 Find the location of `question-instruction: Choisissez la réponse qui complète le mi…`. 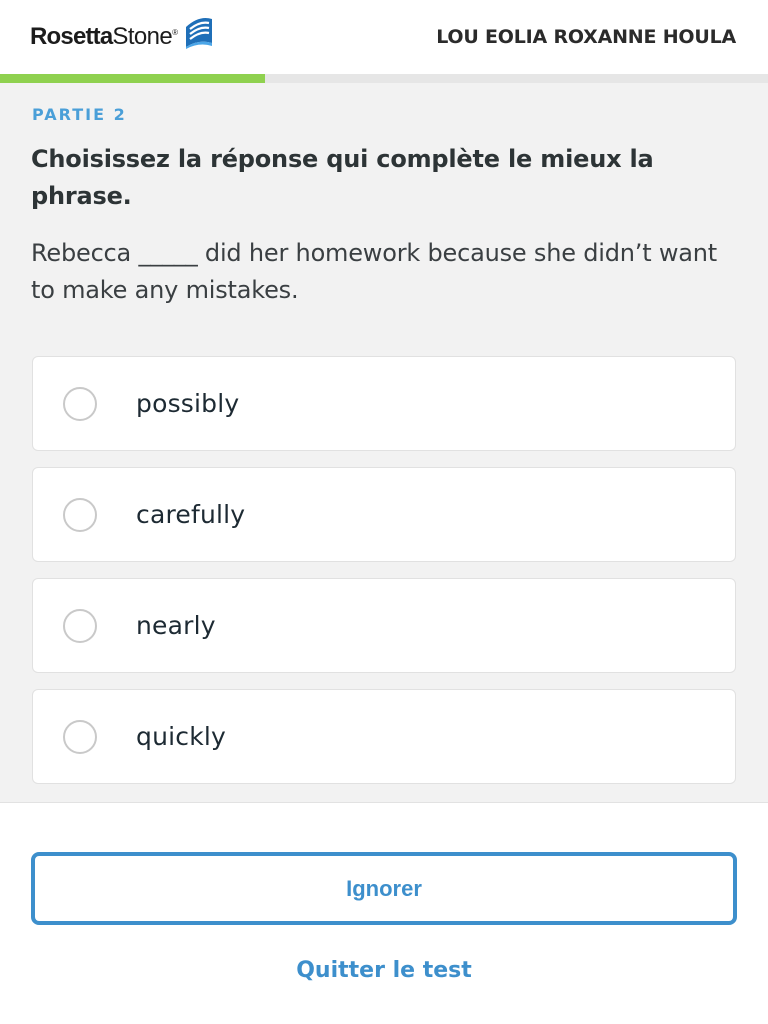

question-instruction: Choisissez la réponse qui complète le mi… is located at coordinates (342, 177).